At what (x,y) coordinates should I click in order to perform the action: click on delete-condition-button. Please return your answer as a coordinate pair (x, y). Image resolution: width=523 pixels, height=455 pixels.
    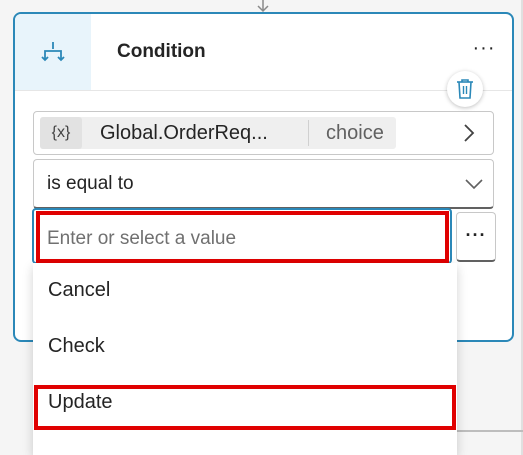
    Looking at the image, I should click on (465, 89).